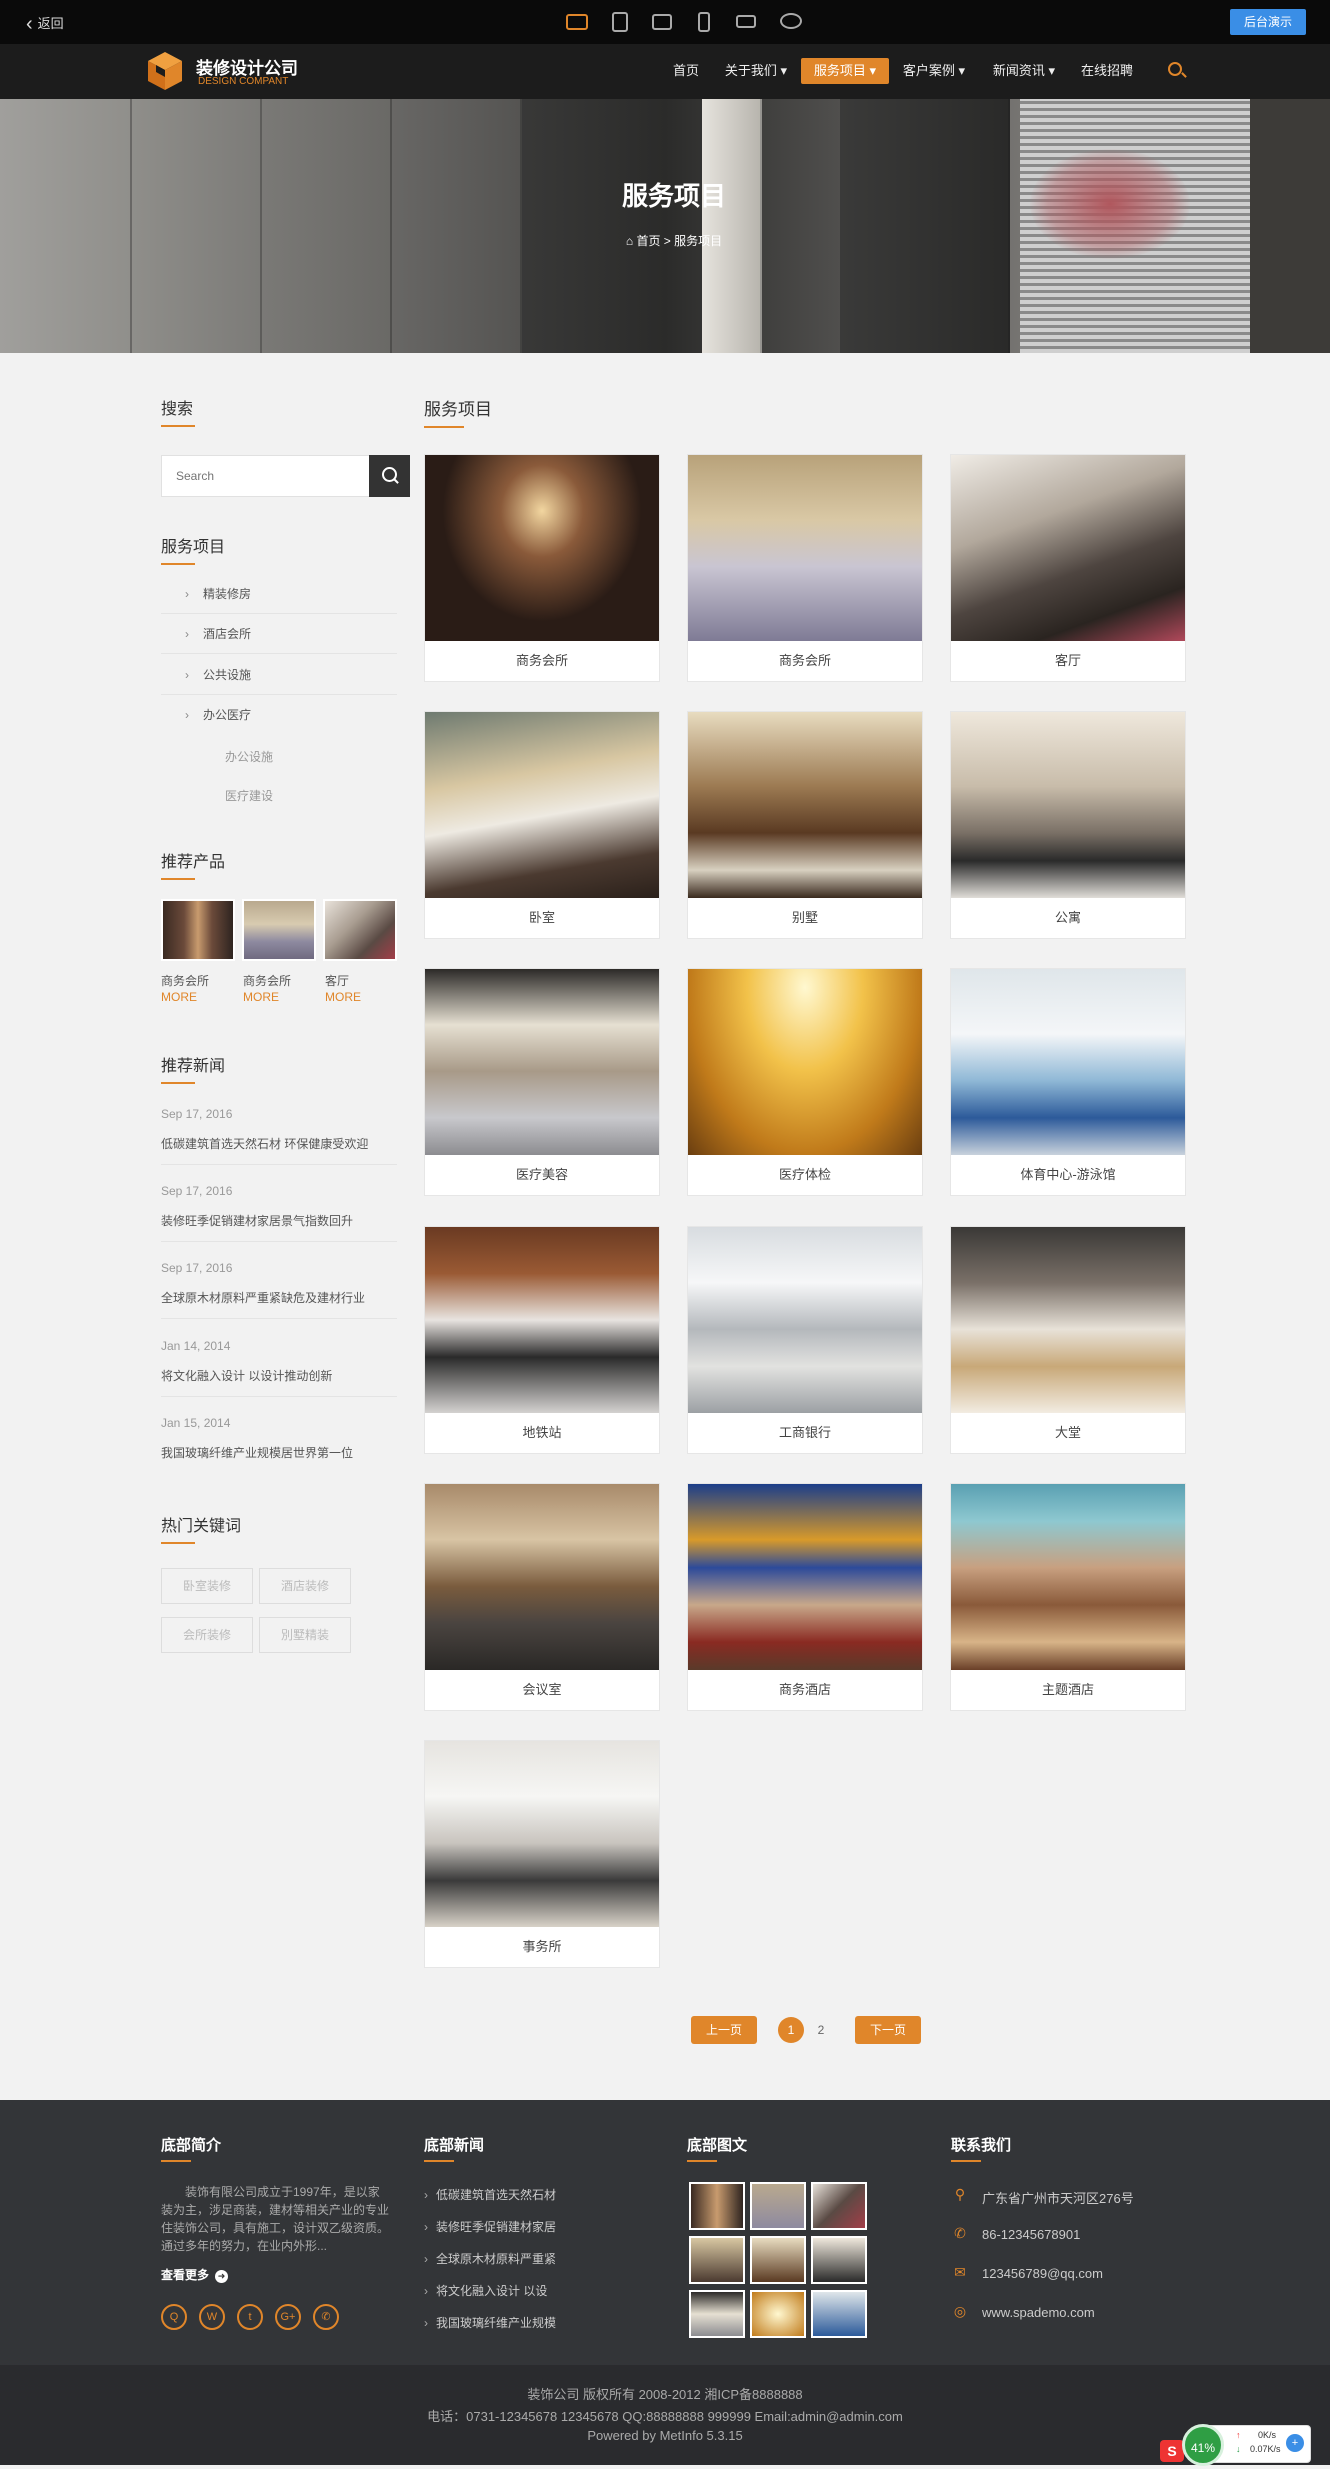 This screenshot has width=1330, height=2469. Describe the element at coordinates (1038, 2312) in the screenshot. I see `contact-website: www.spademo.com` at that location.